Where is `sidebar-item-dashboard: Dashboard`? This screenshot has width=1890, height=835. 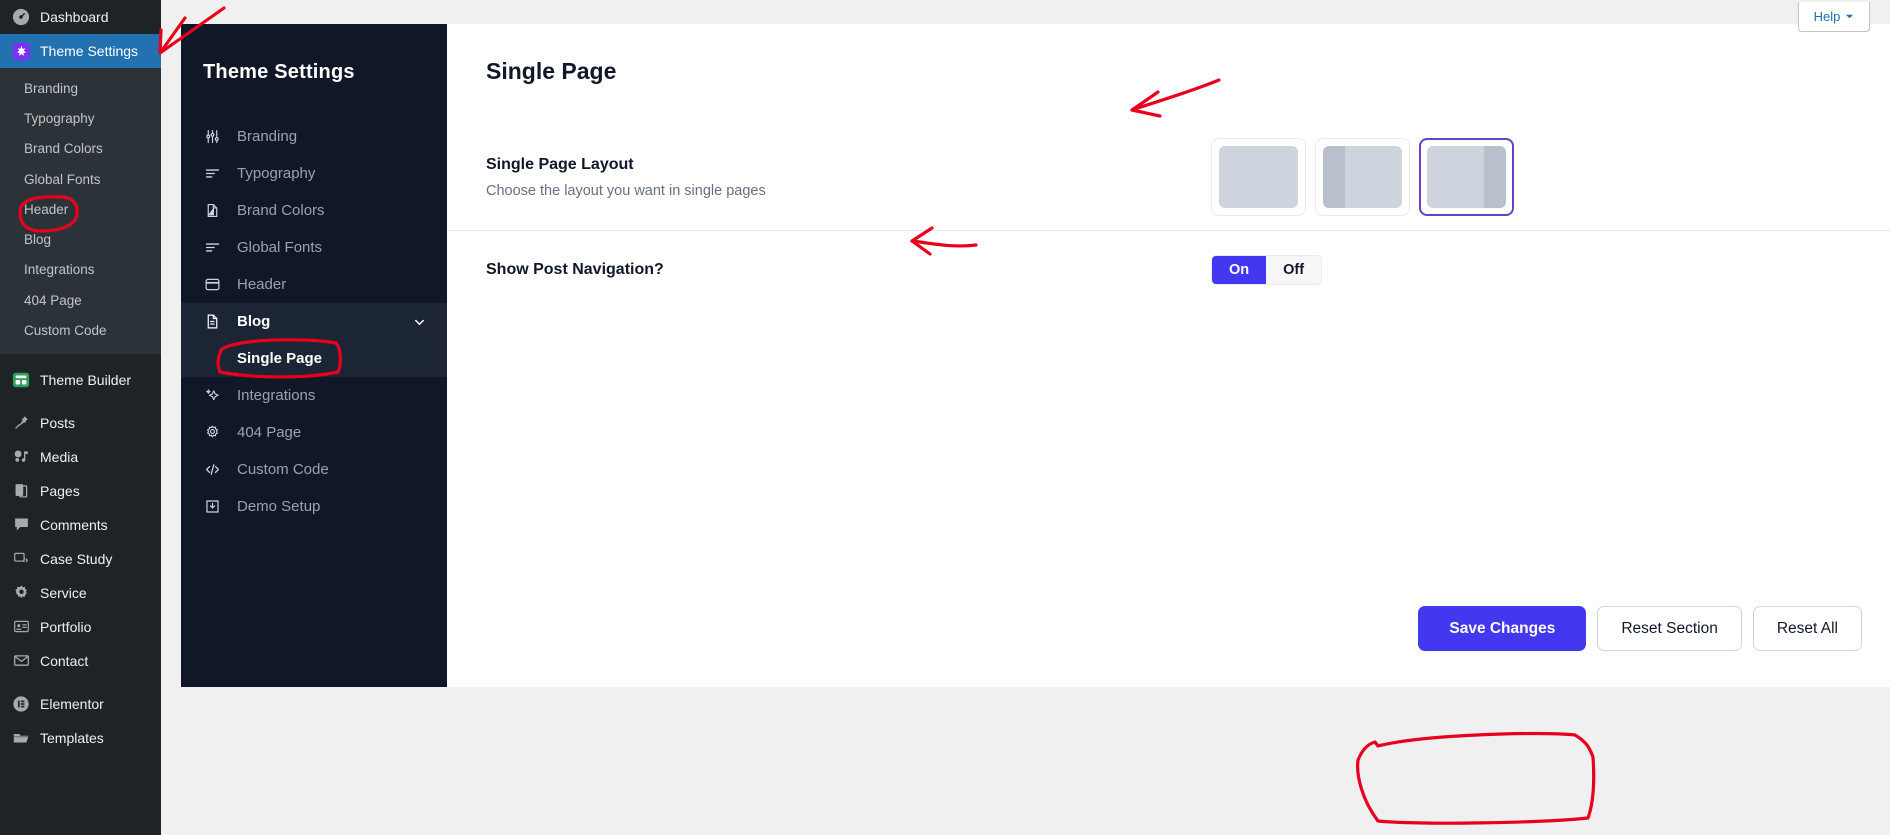 sidebar-item-dashboard: Dashboard is located at coordinates (80, 17).